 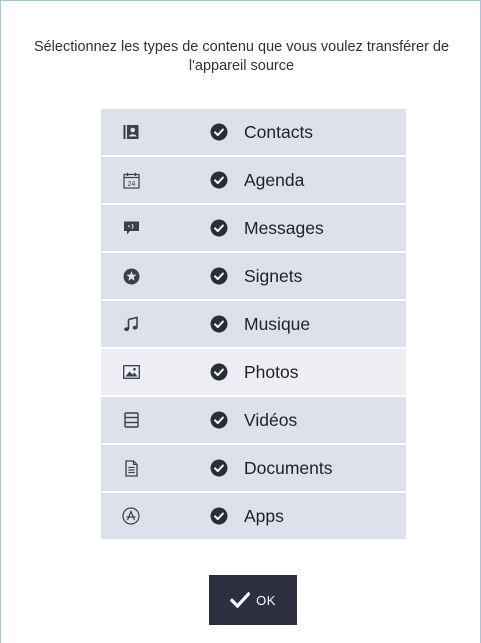 What do you see at coordinates (266, 600) in the screenshot?
I see `ok-button-label: OK` at bounding box center [266, 600].